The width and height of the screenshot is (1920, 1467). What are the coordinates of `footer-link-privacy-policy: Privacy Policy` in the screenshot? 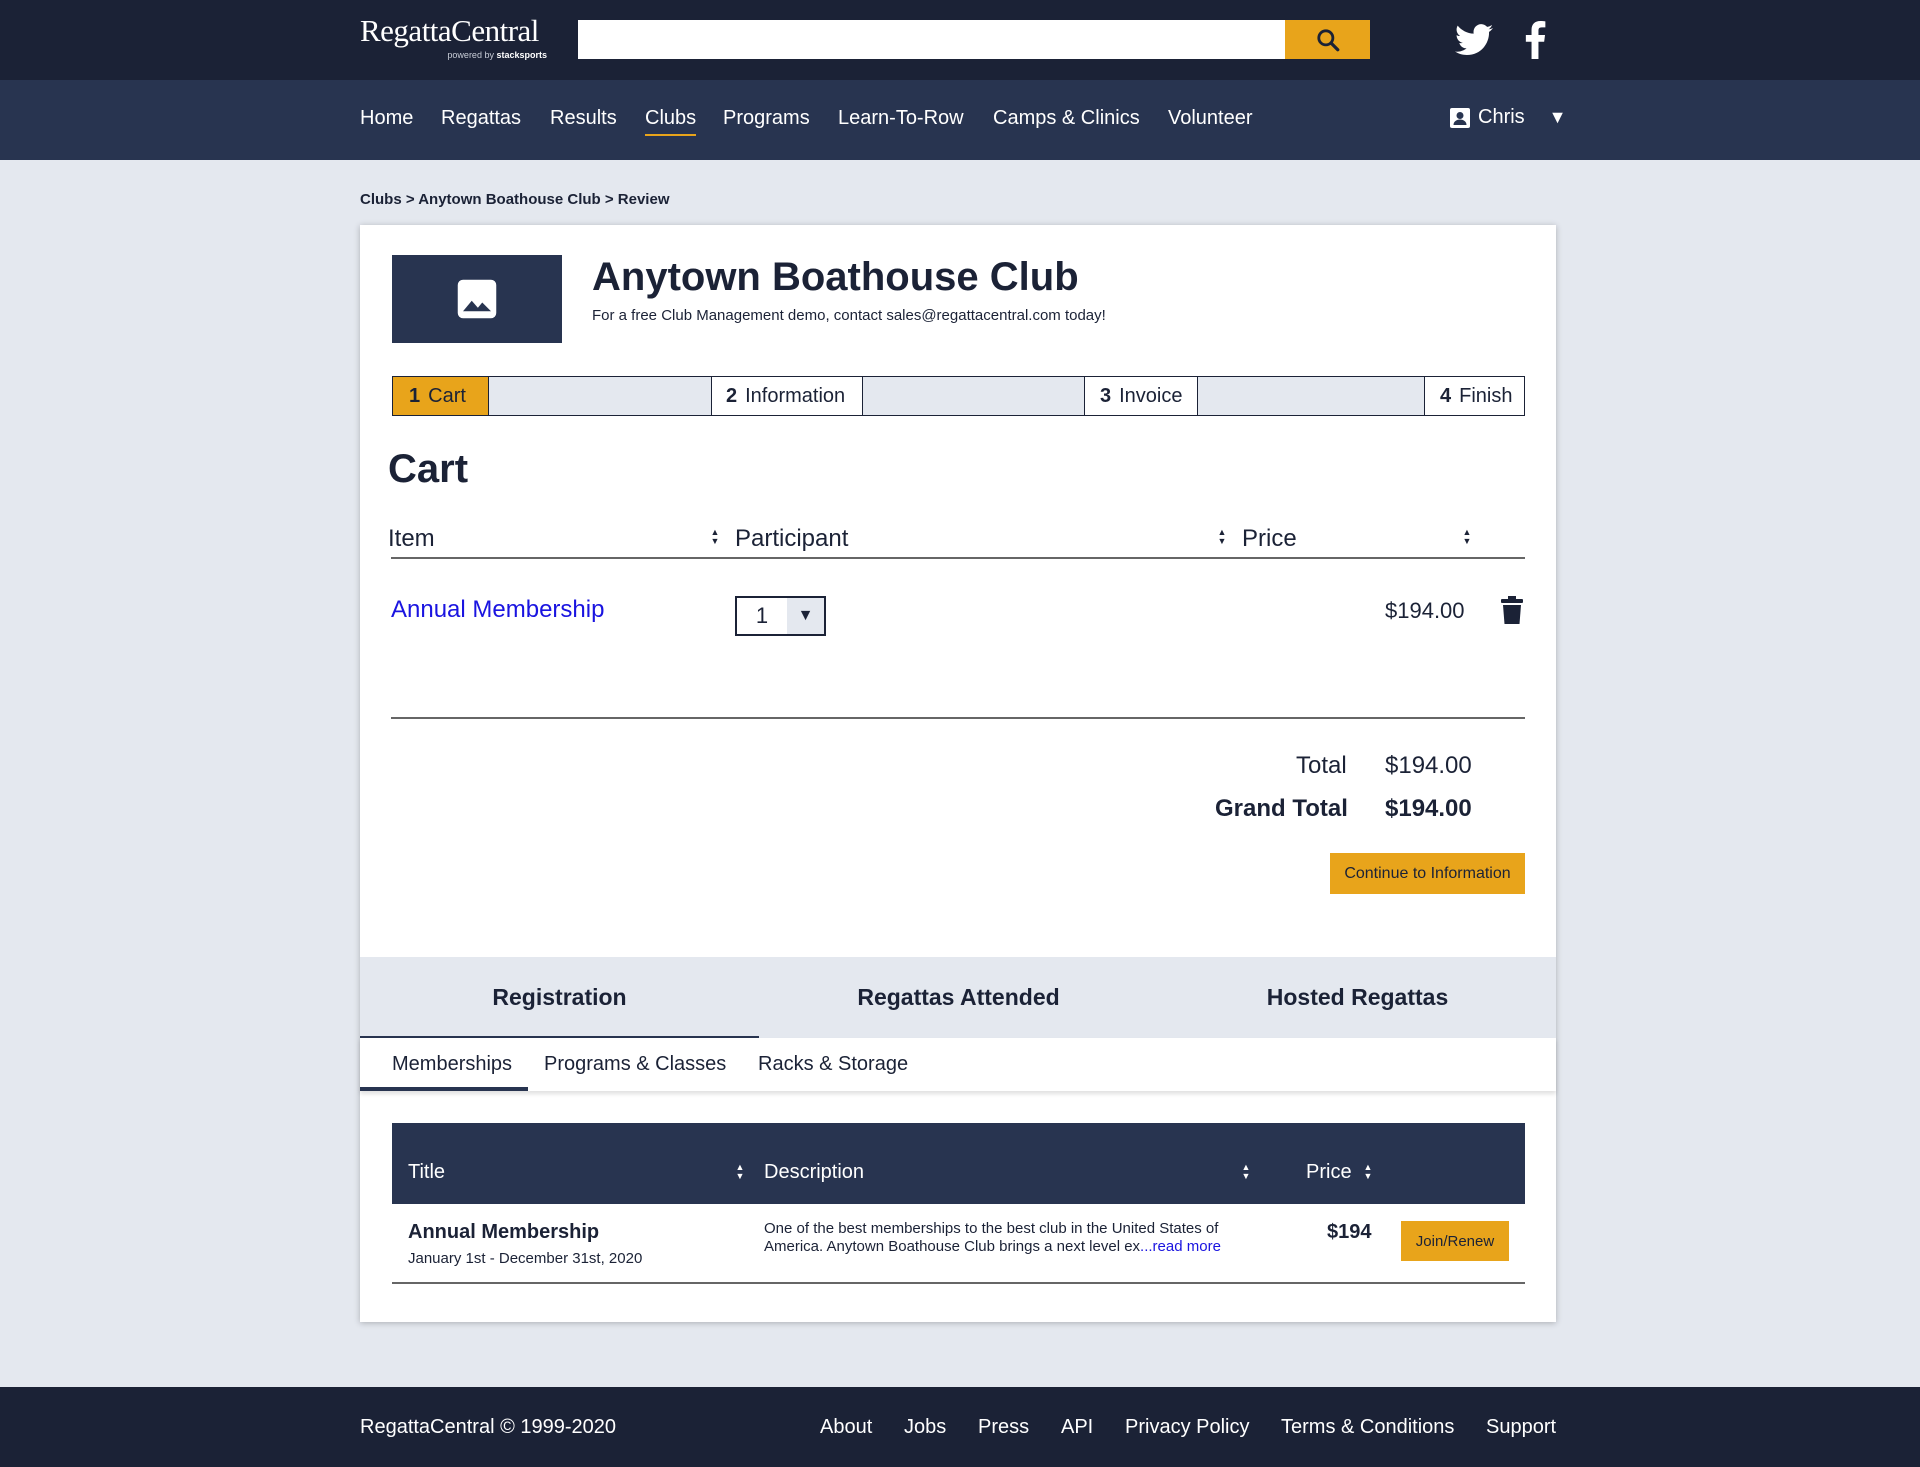 It's located at (1187, 1427).